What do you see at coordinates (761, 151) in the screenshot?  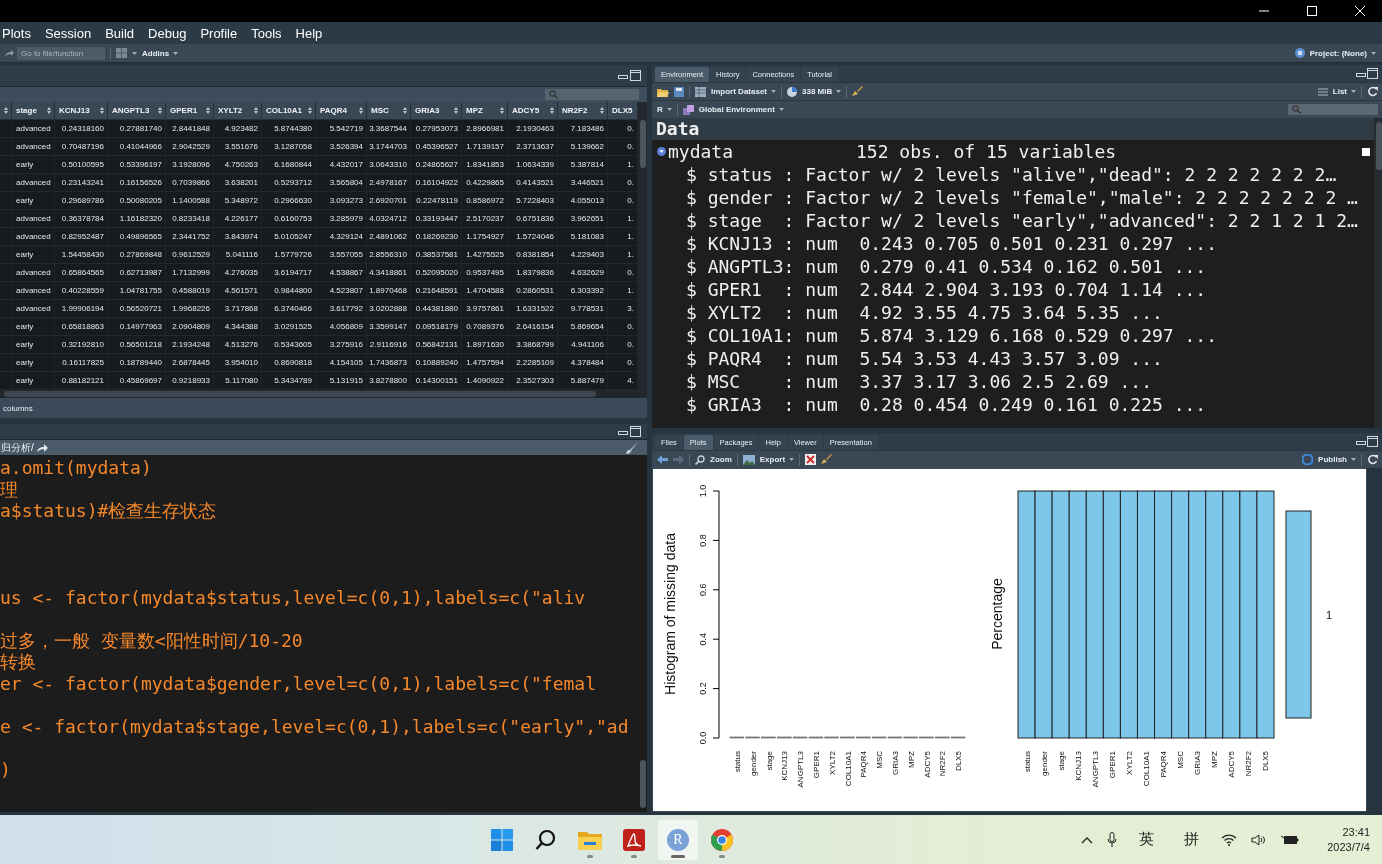 I see `object-name: mydata` at bounding box center [761, 151].